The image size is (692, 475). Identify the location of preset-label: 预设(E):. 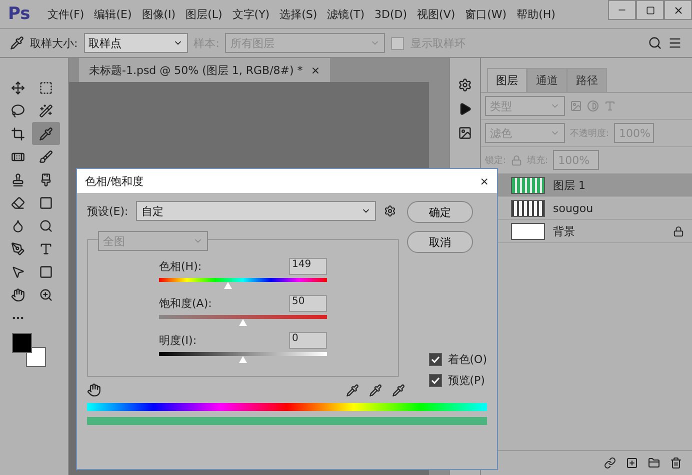
(107, 211).